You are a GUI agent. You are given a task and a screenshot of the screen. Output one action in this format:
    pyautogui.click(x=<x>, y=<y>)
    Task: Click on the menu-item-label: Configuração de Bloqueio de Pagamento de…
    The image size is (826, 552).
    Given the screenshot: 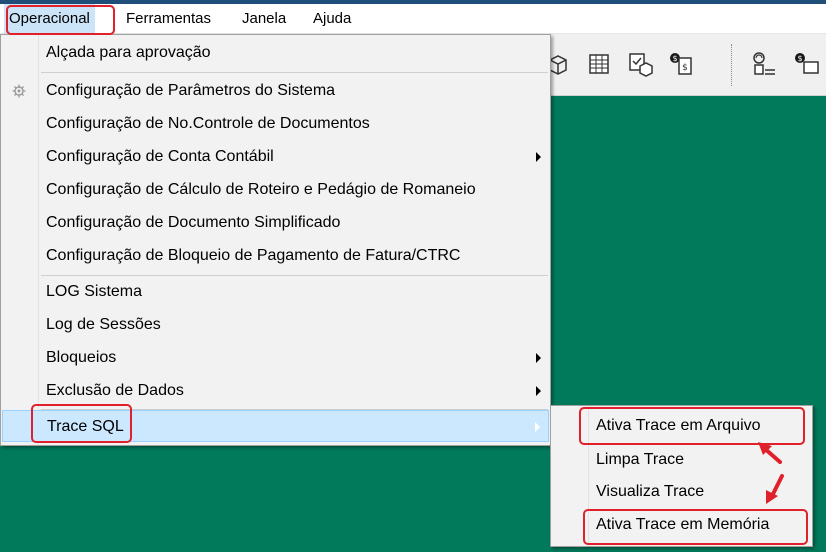 What is the action you would take?
    pyautogui.click(x=253, y=255)
    